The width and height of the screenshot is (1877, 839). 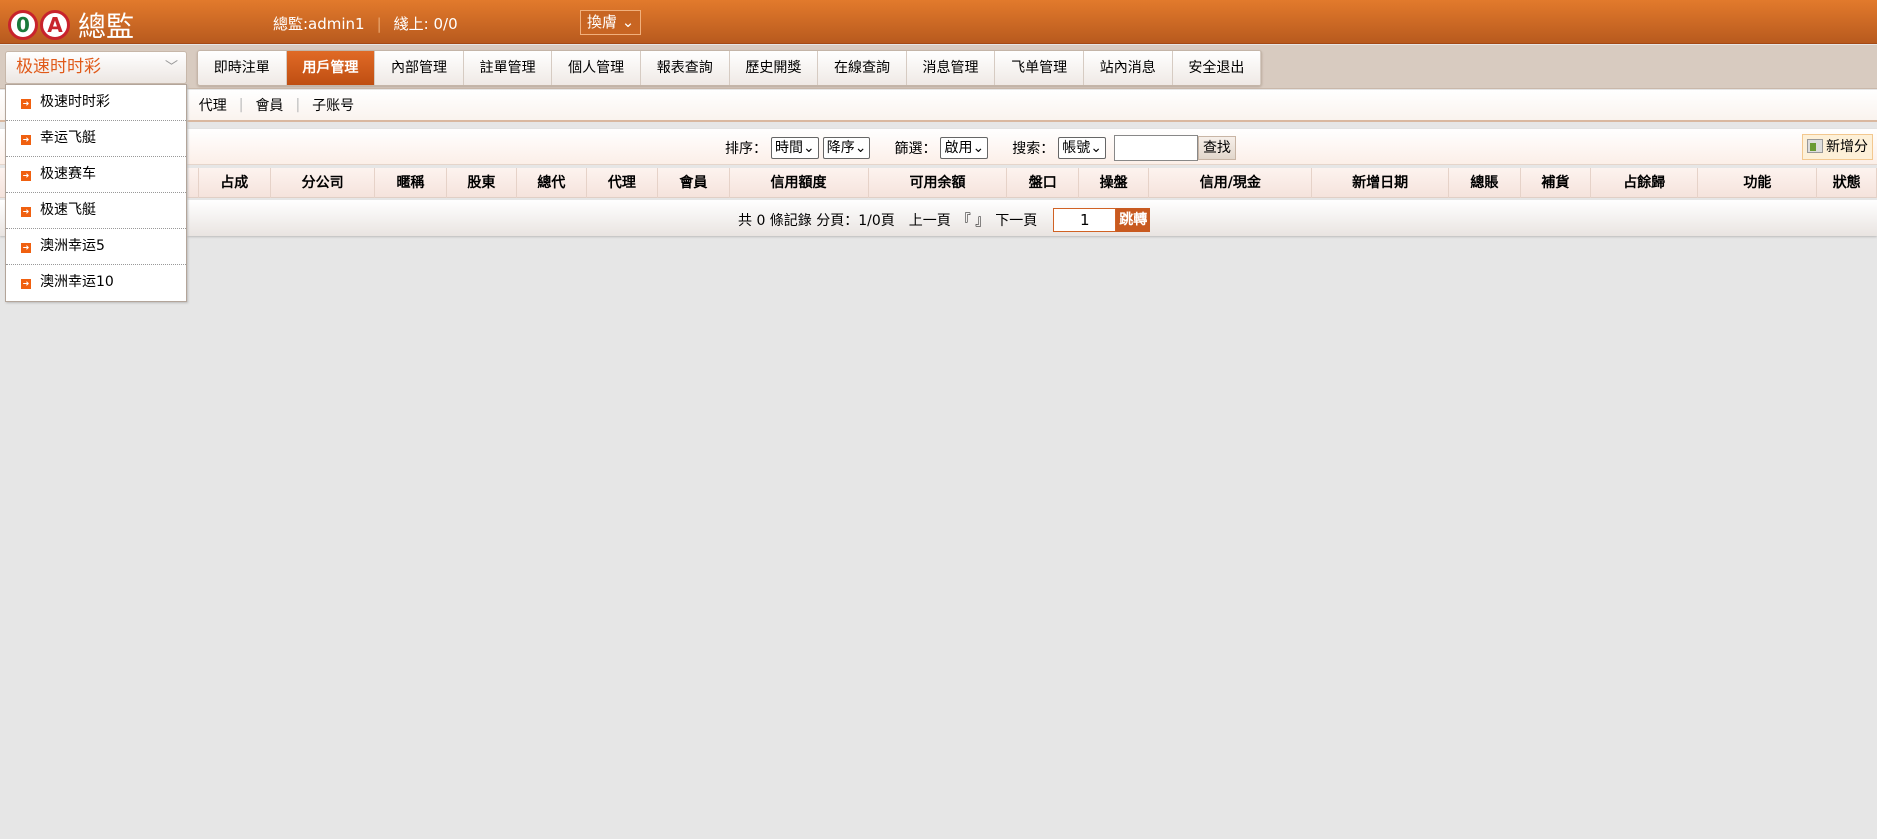 What do you see at coordinates (685, 68) in the screenshot?
I see `tab-5: 報表查詢` at bounding box center [685, 68].